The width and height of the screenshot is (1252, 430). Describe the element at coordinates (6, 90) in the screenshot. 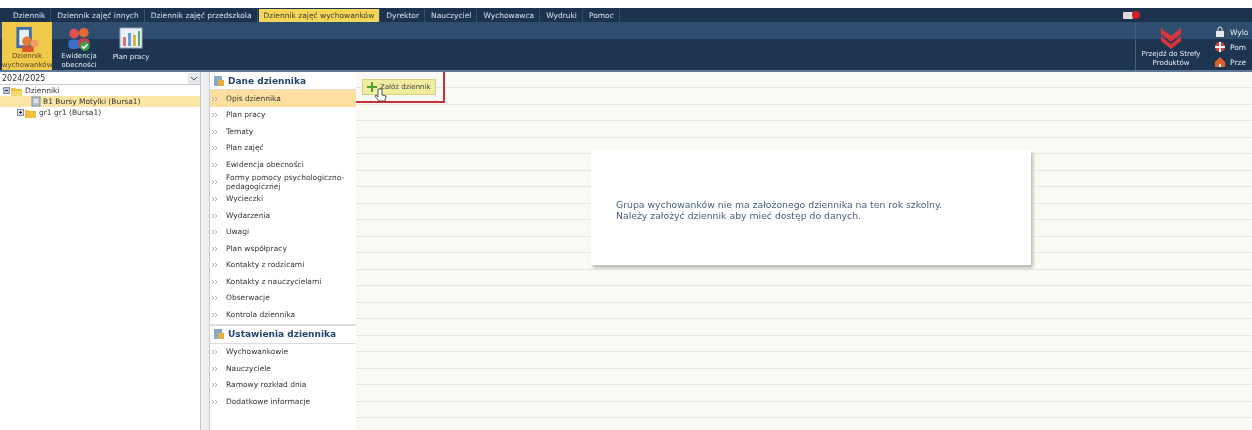

I see `collapse-icon` at that location.